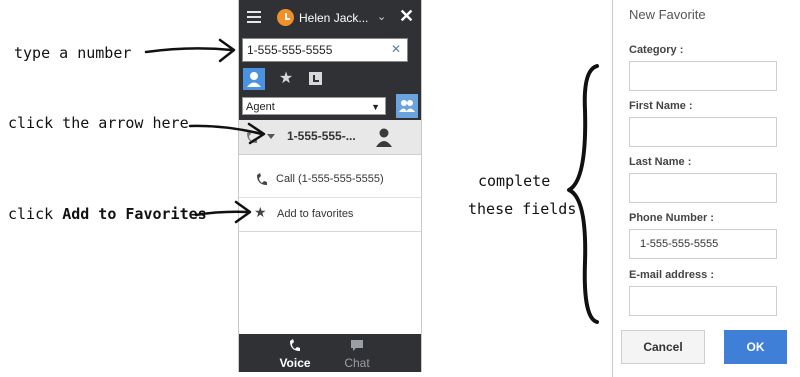 The width and height of the screenshot is (800, 377). Describe the element at coordinates (663, 347) in the screenshot. I see `cancel-button: Cancel` at that location.